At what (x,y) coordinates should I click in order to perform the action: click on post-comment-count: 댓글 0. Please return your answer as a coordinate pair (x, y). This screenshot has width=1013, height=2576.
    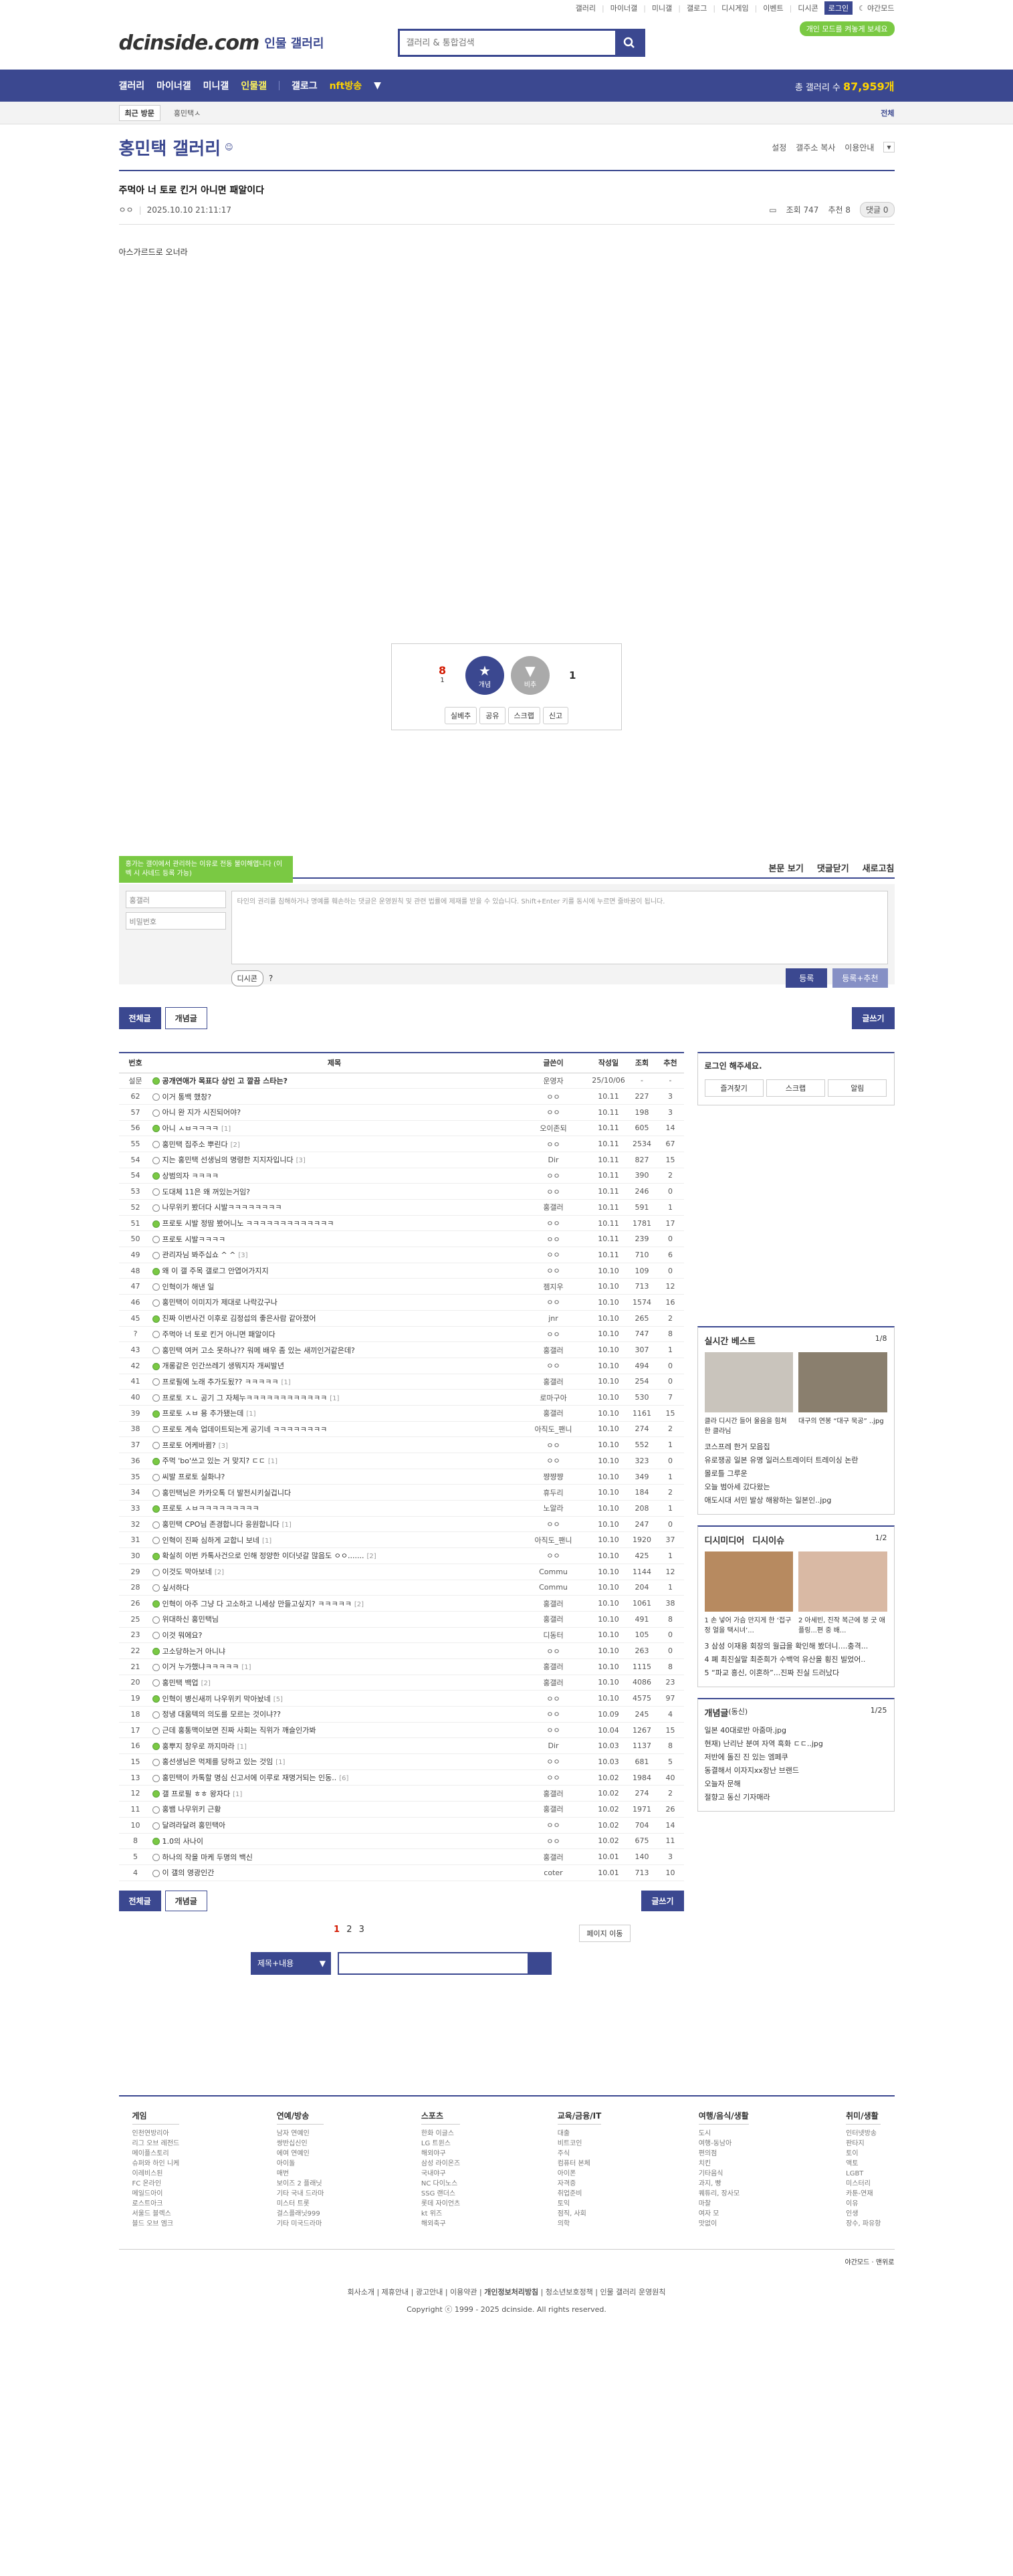
    Looking at the image, I should click on (877, 210).